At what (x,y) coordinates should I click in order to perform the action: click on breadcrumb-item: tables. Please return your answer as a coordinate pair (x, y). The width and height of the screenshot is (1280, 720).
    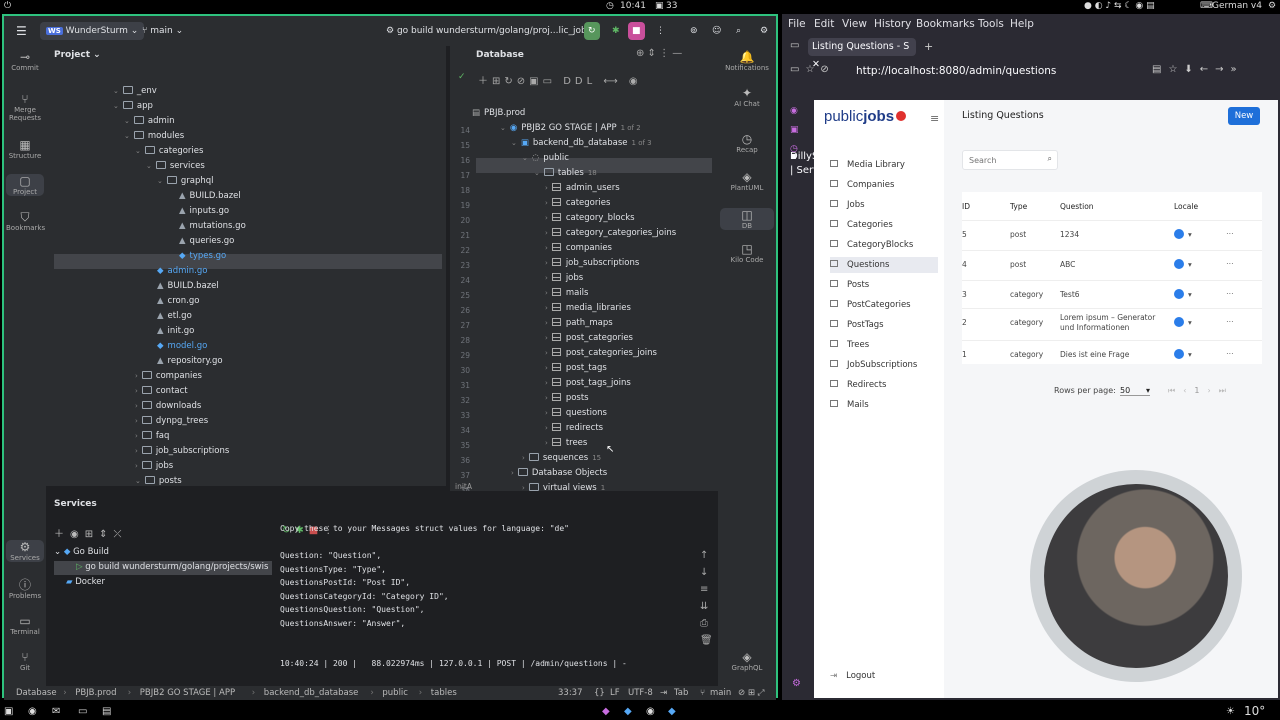
    Looking at the image, I should click on (444, 693).